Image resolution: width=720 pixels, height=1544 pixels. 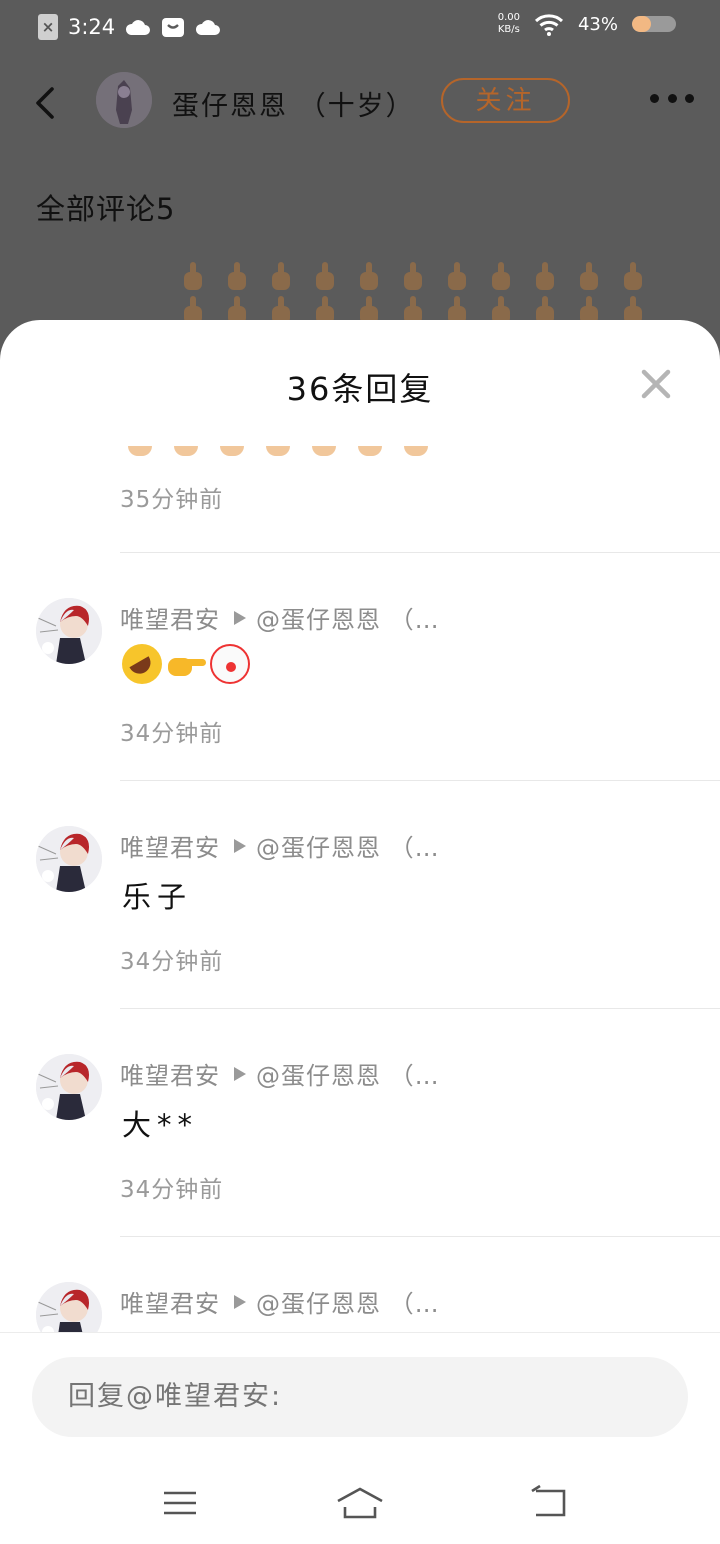 What do you see at coordinates (172, 500) in the screenshot?
I see `reply-timestamp: 35分钟前` at bounding box center [172, 500].